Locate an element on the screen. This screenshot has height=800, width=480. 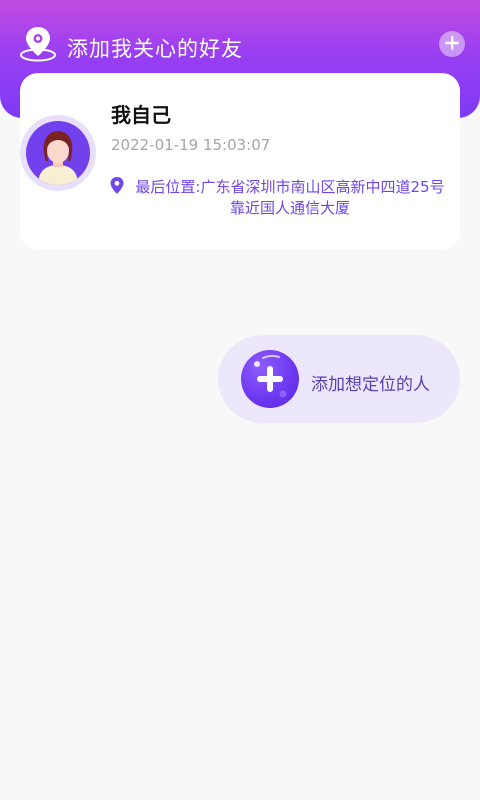
add-person-button: 添加想定位的人 is located at coordinates (339, 379).